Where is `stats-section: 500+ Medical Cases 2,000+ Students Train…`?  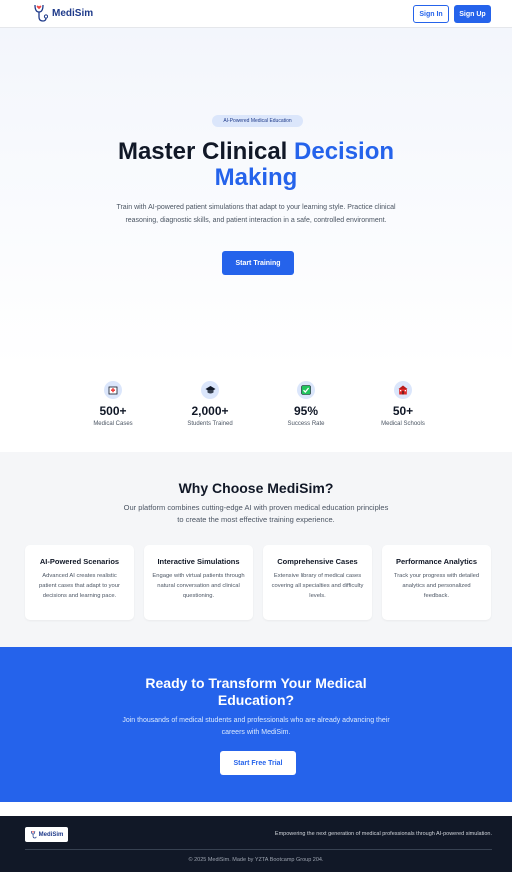 stats-section: 500+ Medical Cases 2,000+ Students Train… is located at coordinates (256, 410).